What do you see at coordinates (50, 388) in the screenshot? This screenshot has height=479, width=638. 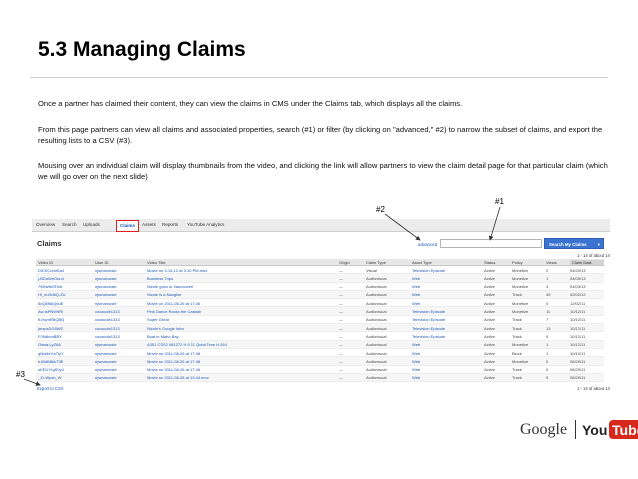 I see `export-to-csv-link: Export to CSV` at bounding box center [50, 388].